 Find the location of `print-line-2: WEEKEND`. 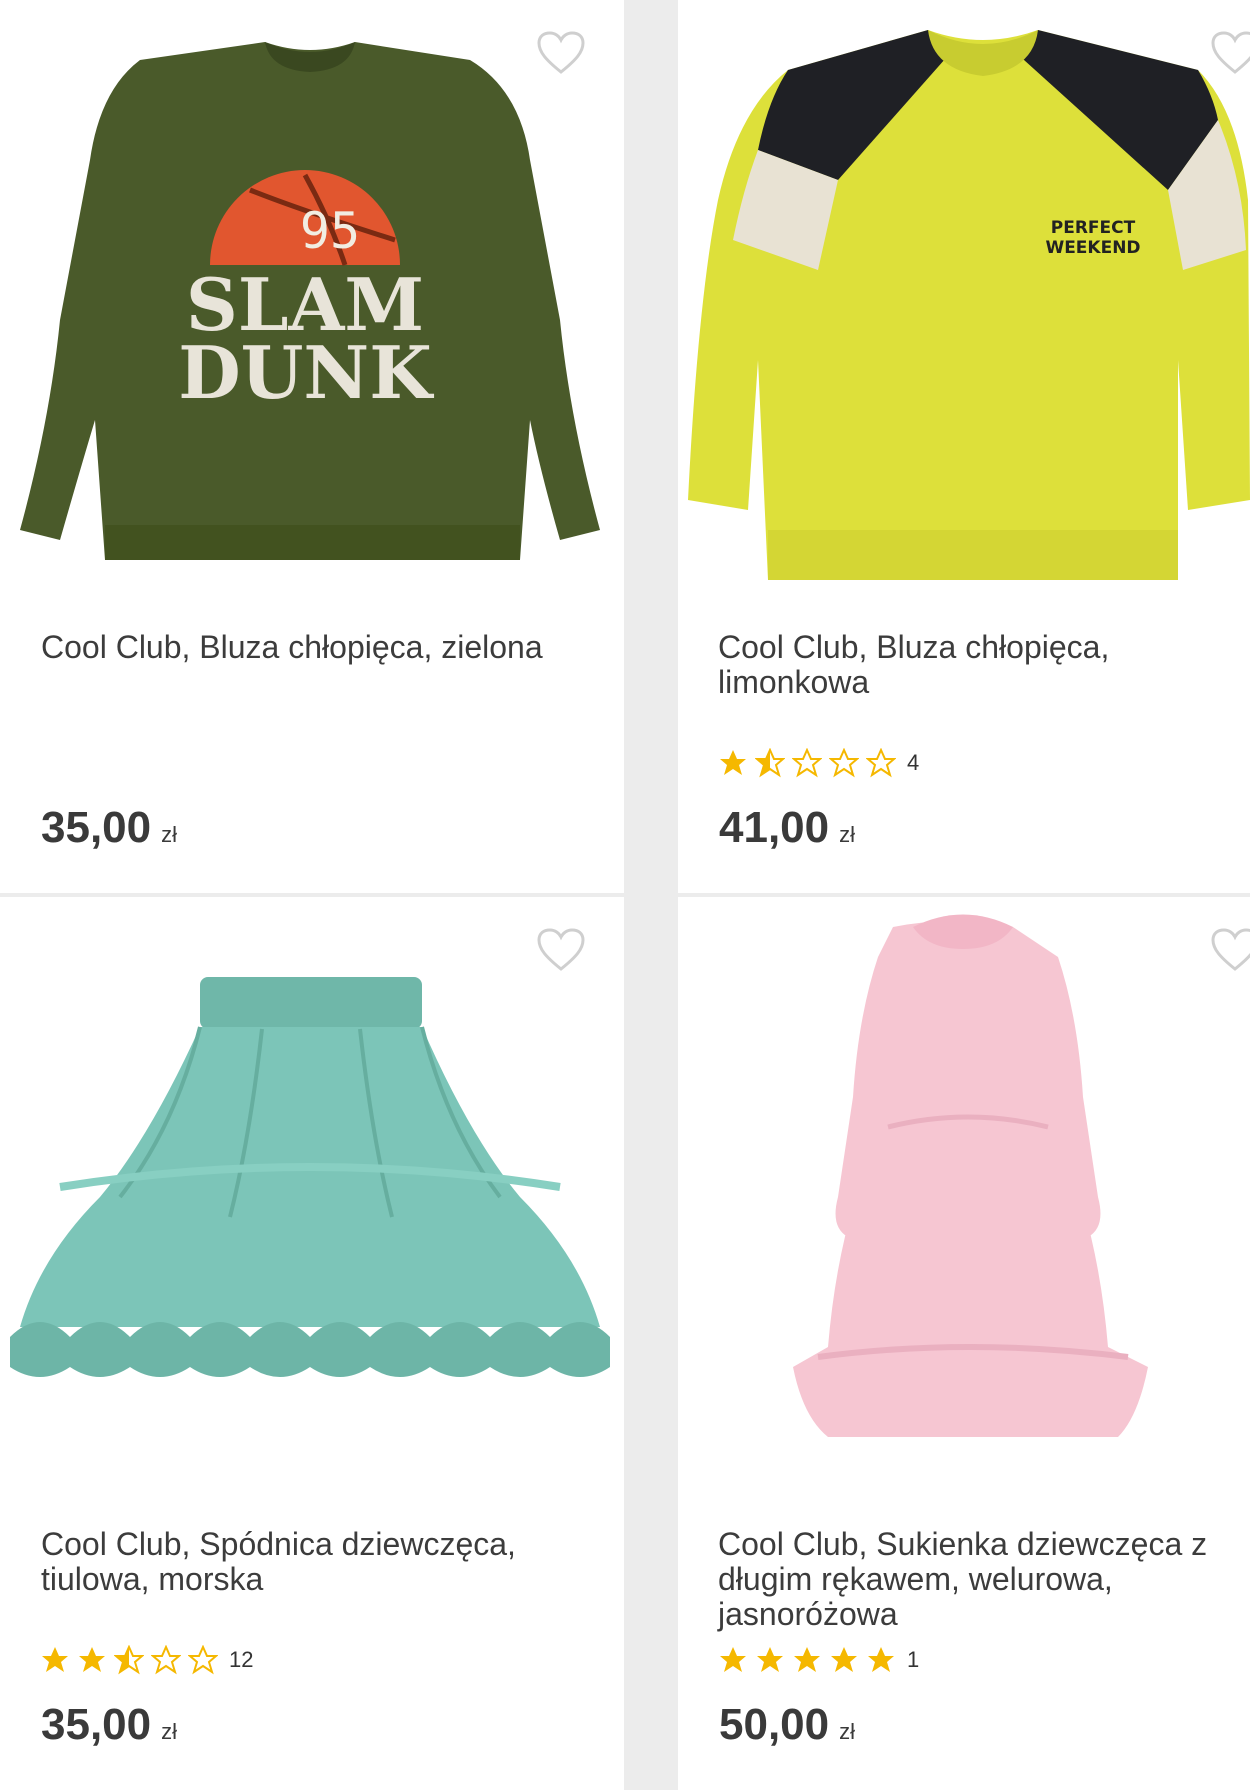

print-line-2: WEEKEND is located at coordinates (1092, 248).